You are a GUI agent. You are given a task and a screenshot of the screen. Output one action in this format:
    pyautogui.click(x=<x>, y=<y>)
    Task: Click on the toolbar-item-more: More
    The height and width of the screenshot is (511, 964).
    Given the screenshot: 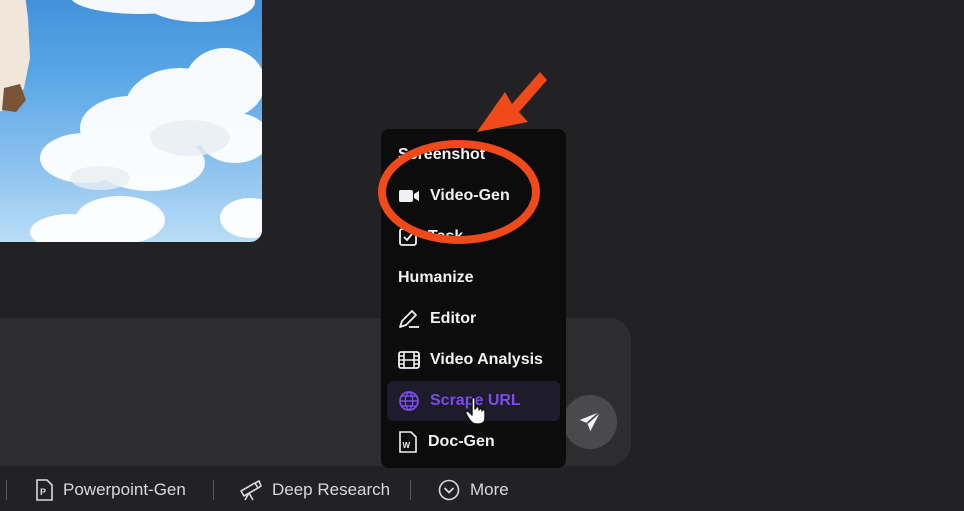 What is the action you would take?
    pyautogui.click(x=473, y=490)
    